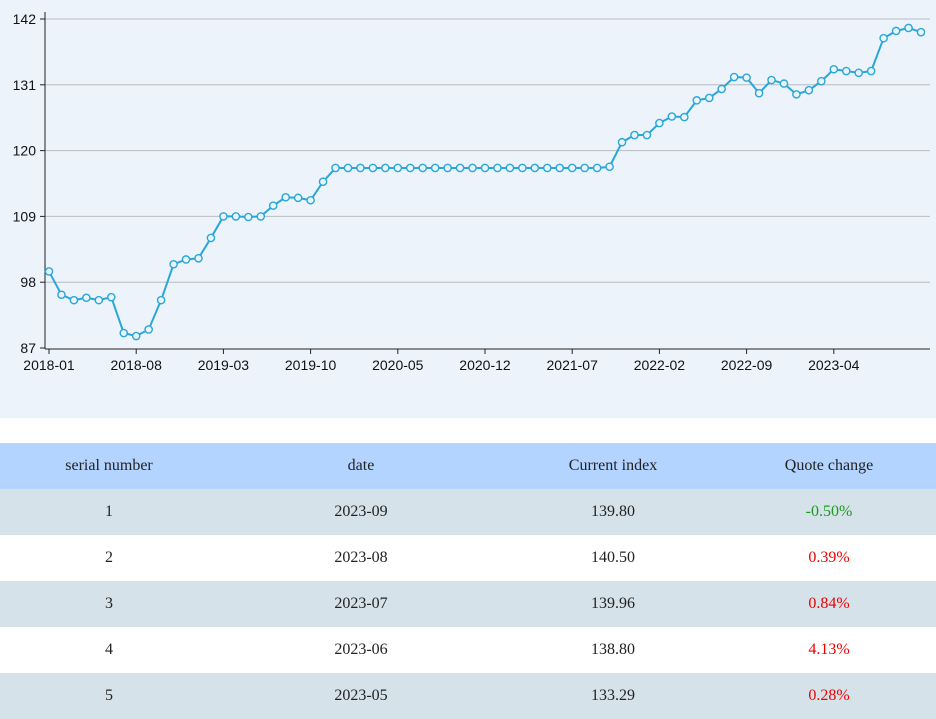  I want to click on table-row: 3 2023-07 139.96 0.84%, so click(468, 604).